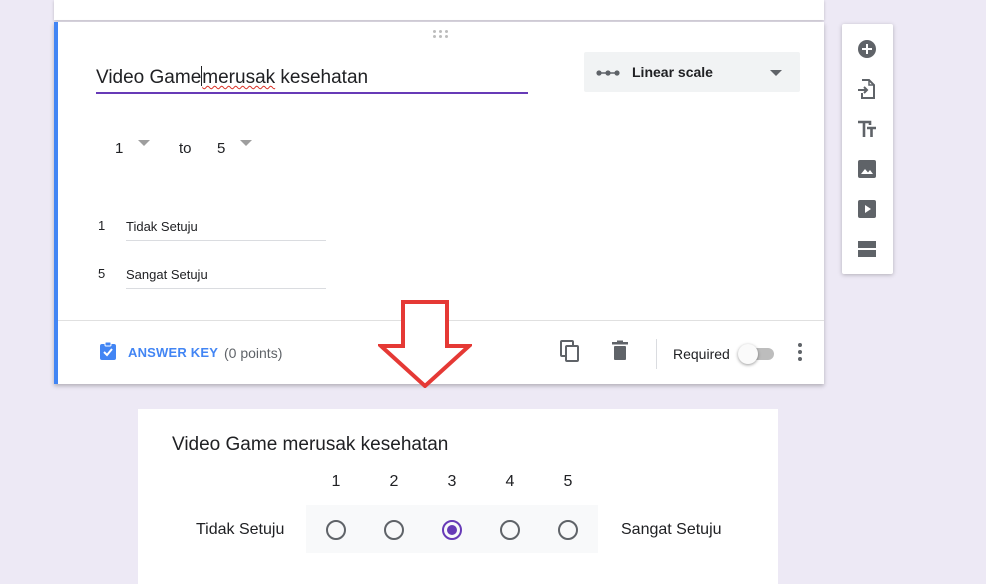 The image size is (986, 584). What do you see at coordinates (246, 143) in the screenshot?
I see `scale-to-dropdown-icon` at bounding box center [246, 143].